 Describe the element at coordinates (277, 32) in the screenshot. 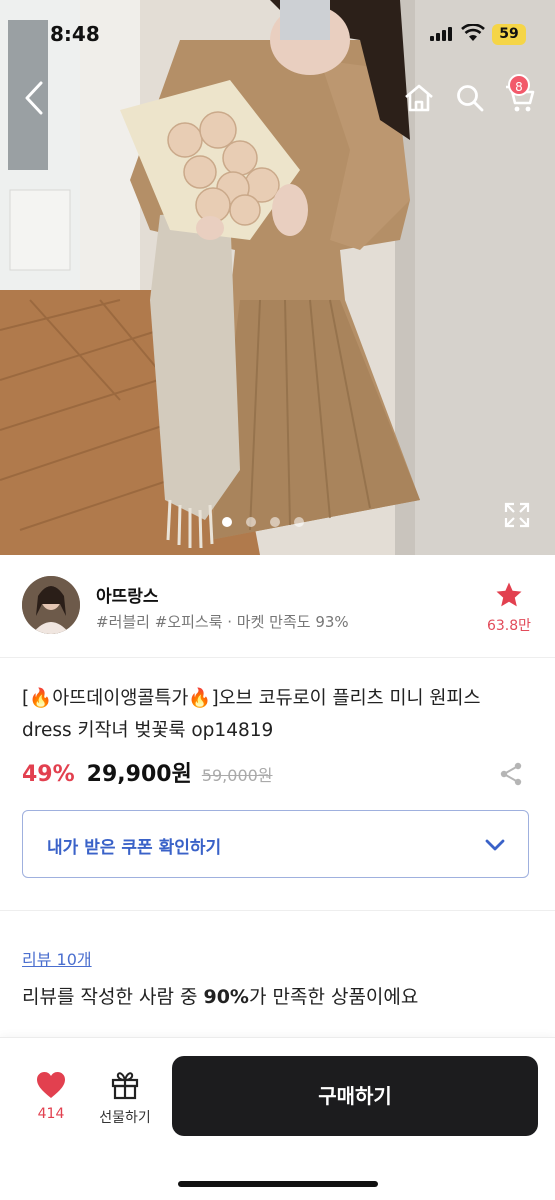

I see `status-bar: 8:48 59` at that location.